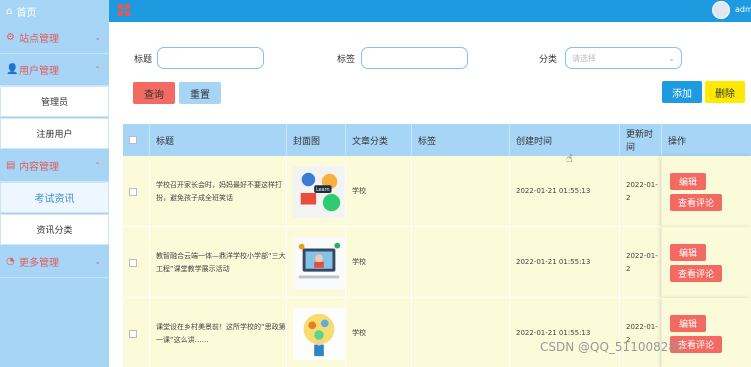 This screenshot has height=367, width=751. I want to click on category-label: 分类, so click(548, 60).